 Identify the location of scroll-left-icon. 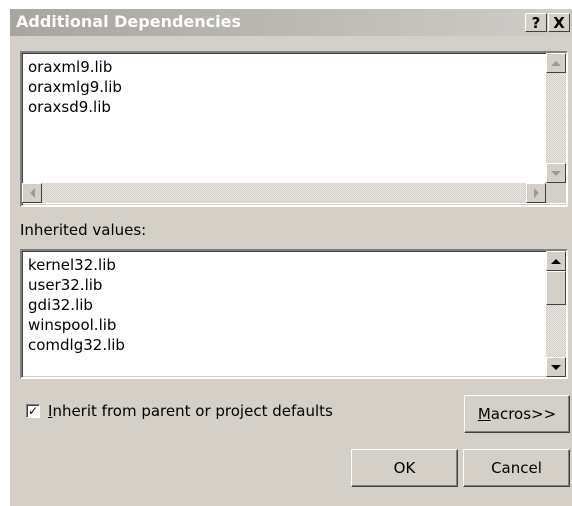
(32, 193).